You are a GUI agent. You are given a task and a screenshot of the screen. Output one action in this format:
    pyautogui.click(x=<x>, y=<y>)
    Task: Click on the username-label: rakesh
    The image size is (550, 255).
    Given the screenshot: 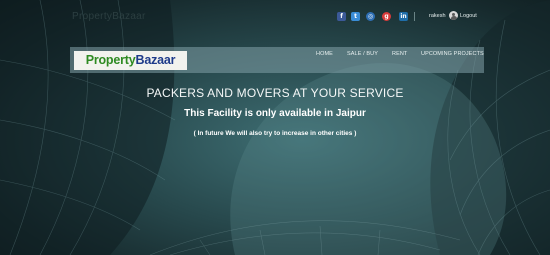 What is the action you would take?
    pyautogui.click(x=437, y=16)
    